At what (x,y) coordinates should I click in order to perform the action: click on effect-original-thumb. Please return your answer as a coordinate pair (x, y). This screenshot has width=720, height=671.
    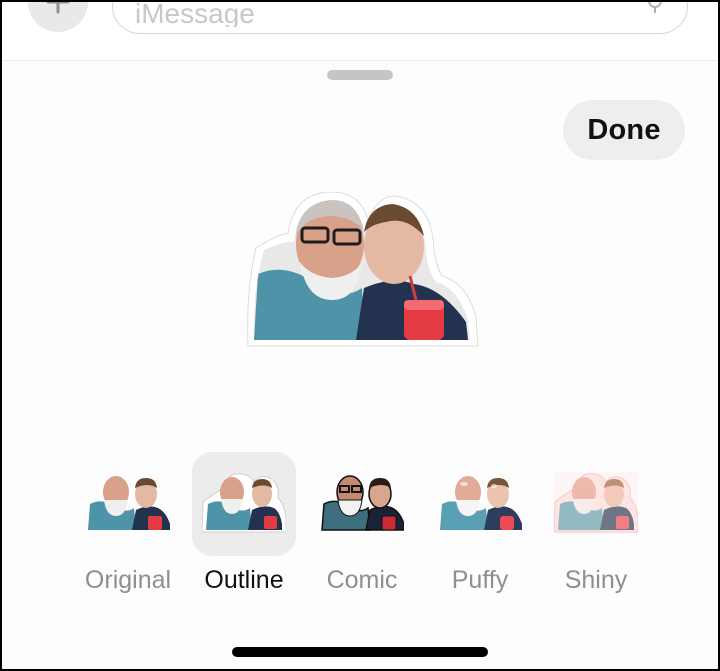
    Looking at the image, I should click on (129, 503).